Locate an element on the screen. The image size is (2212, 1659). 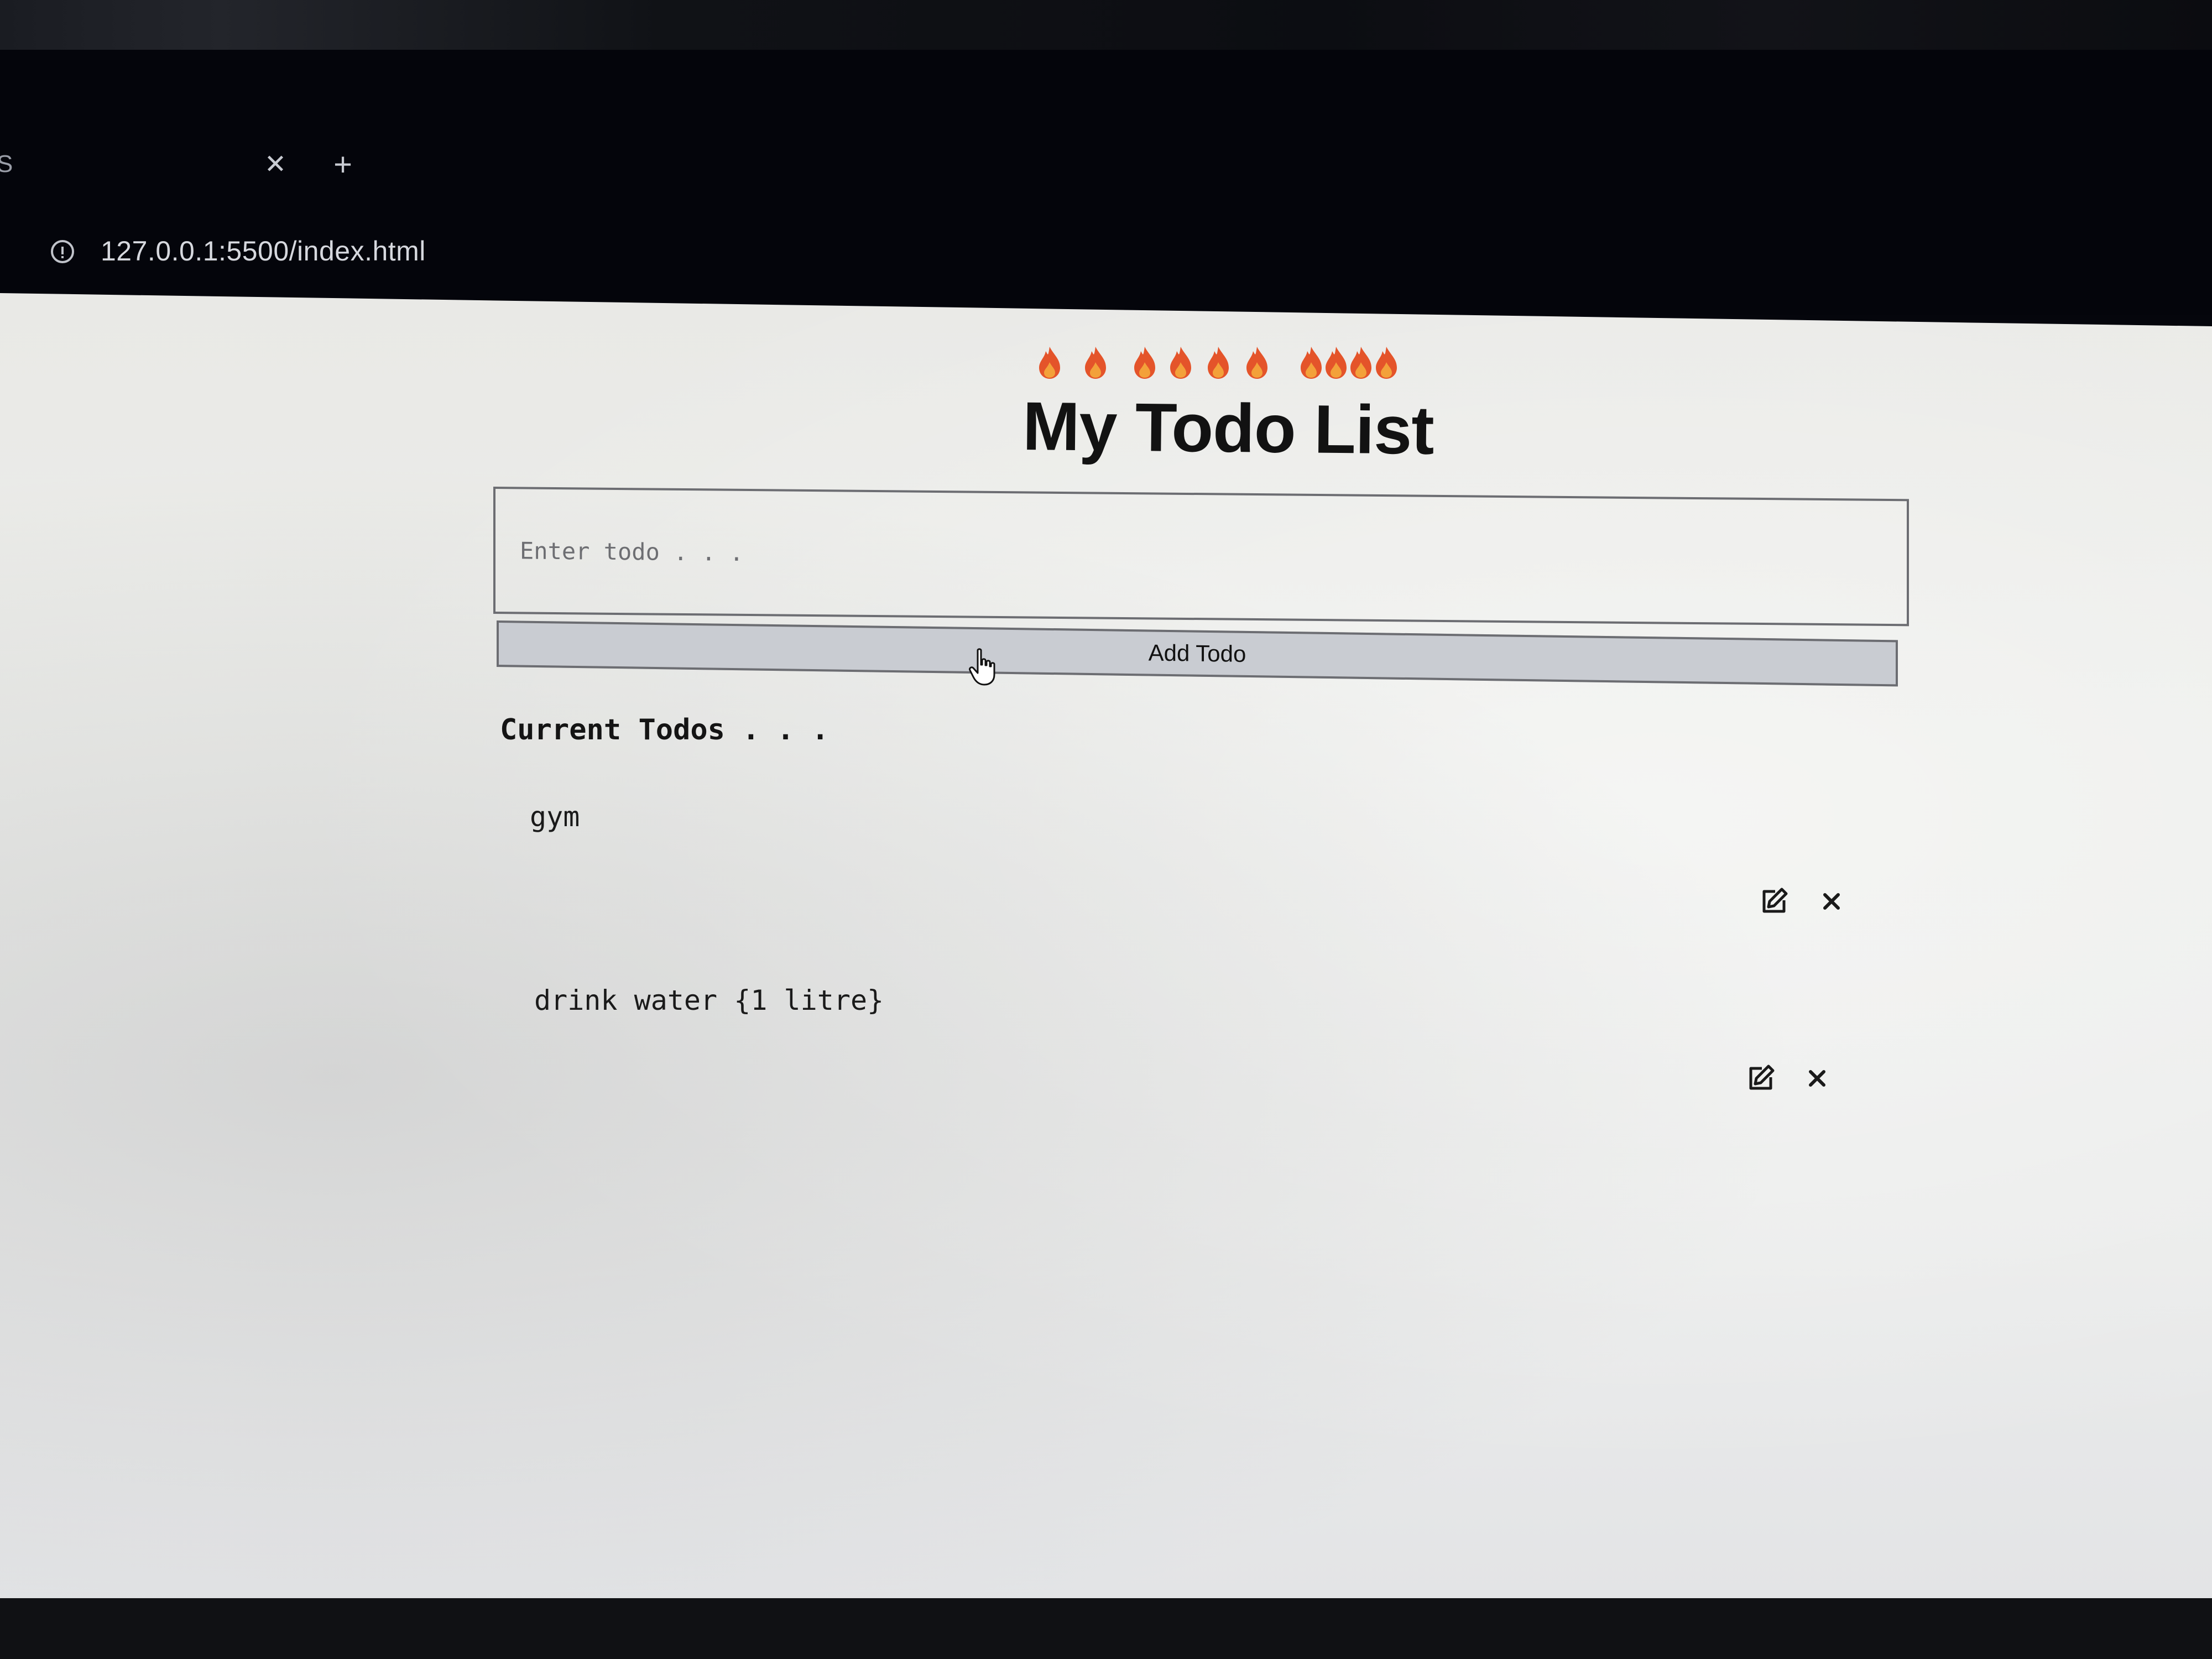
page-title: My Todo List is located at coordinates (1228, 429).